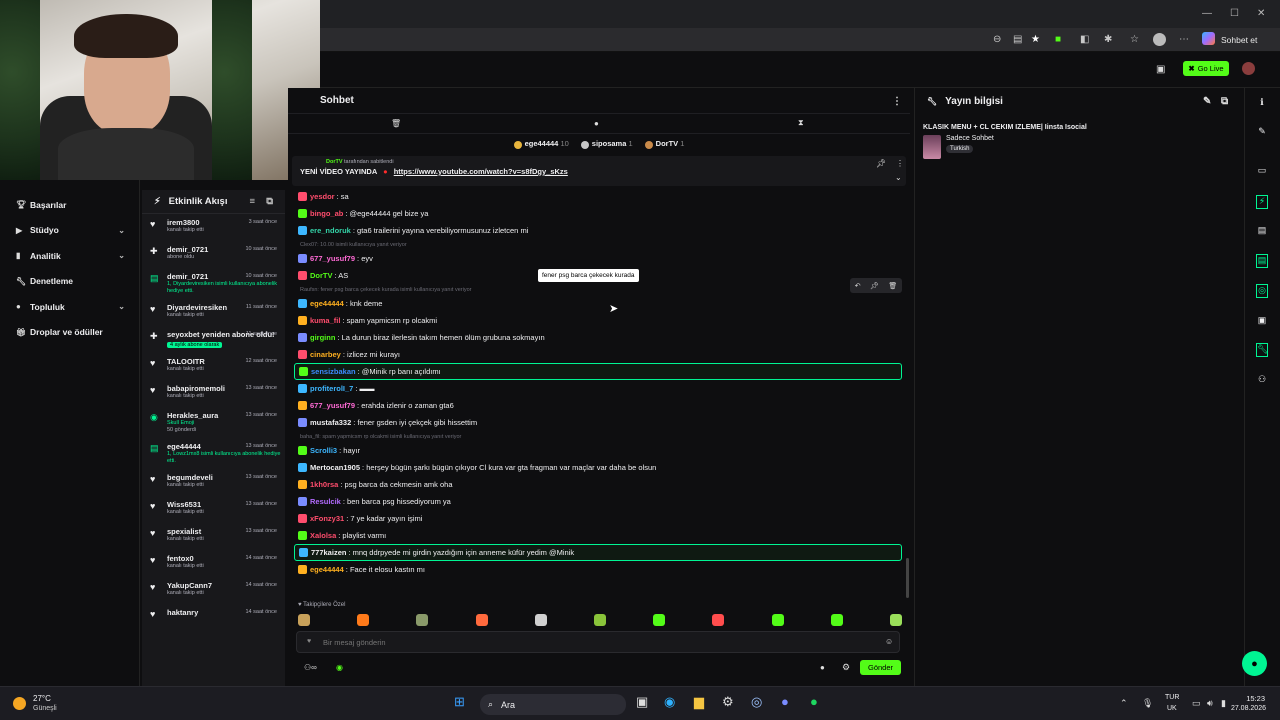 Image resolution: width=1280 pixels, height=720 pixels. I want to click on send-button: Gönder, so click(880, 667).